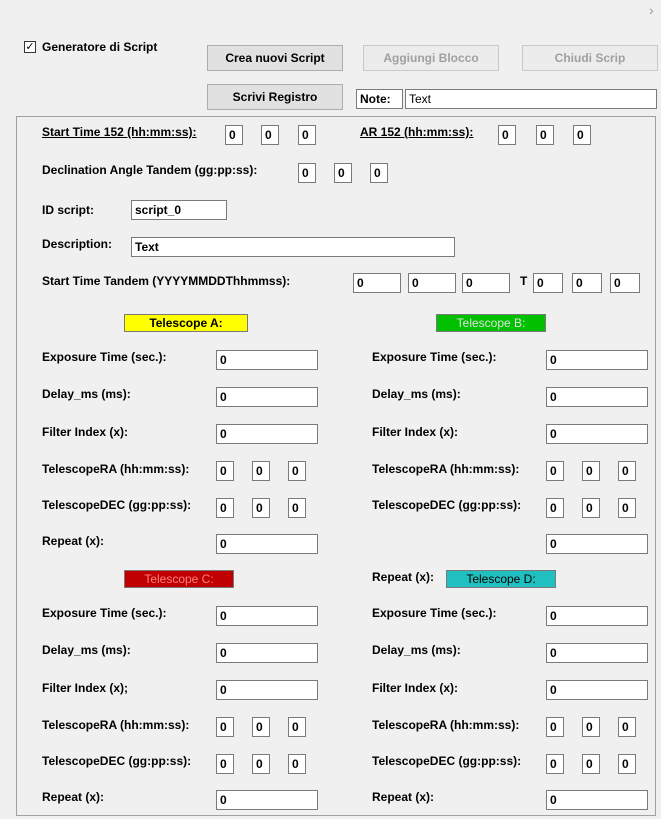 The image size is (661, 819). I want to click on telescope-a-ra-hh: 0, so click(225, 471).